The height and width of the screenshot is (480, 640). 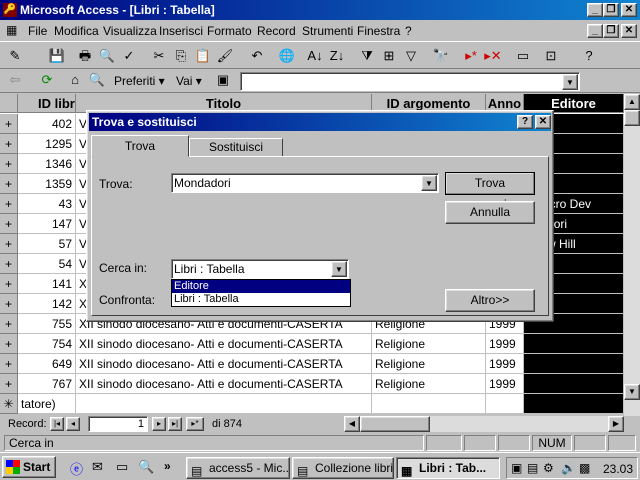 I want to click on ie-icon: ⓔ, so click(x=76, y=468).